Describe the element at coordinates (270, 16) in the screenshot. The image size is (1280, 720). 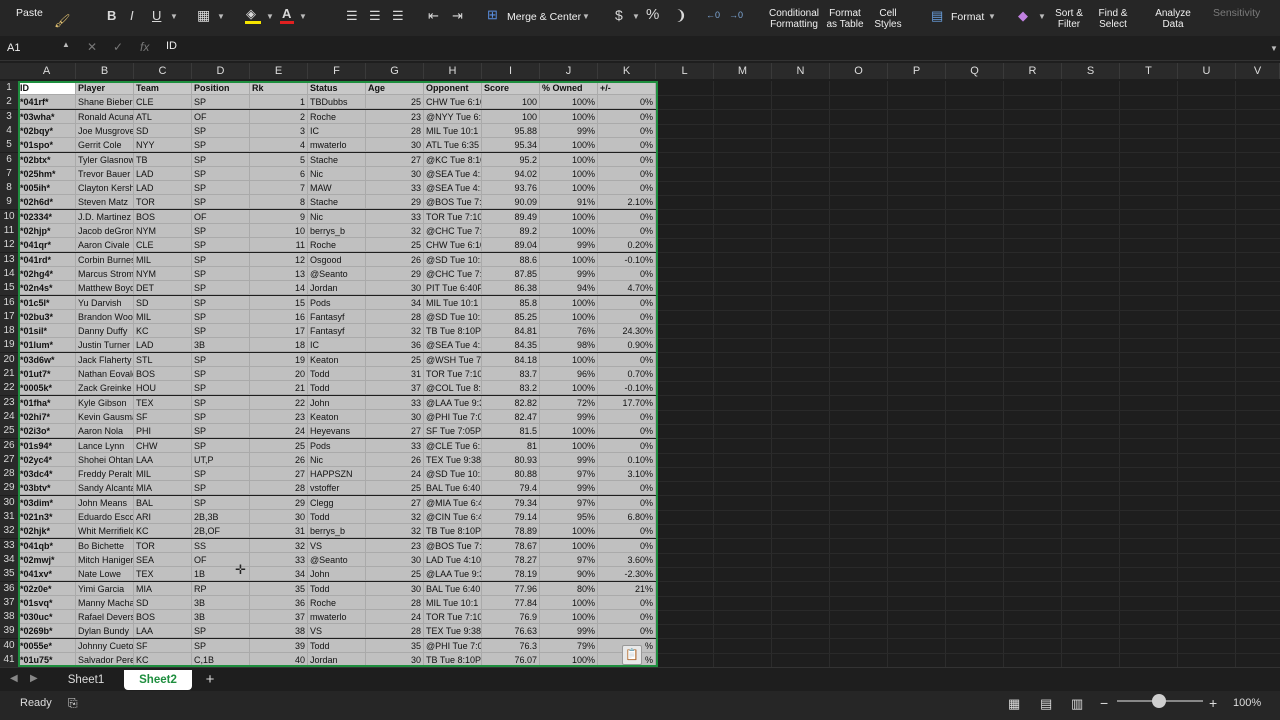
I see `fill-color-dropdown-icon: ▼` at that location.